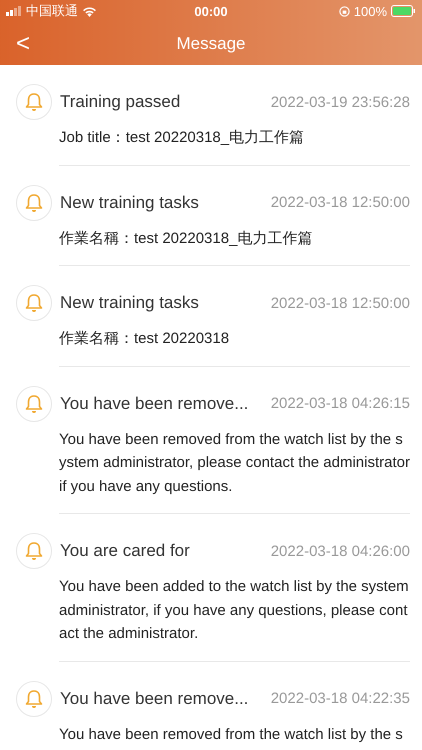 Image resolution: width=422 pixels, height=750 pixels. Describe the element at coordinates (186, 238) in the screenshot. I see `message-body: 作業名稱：test 20220318_电力工作篇` at that location.